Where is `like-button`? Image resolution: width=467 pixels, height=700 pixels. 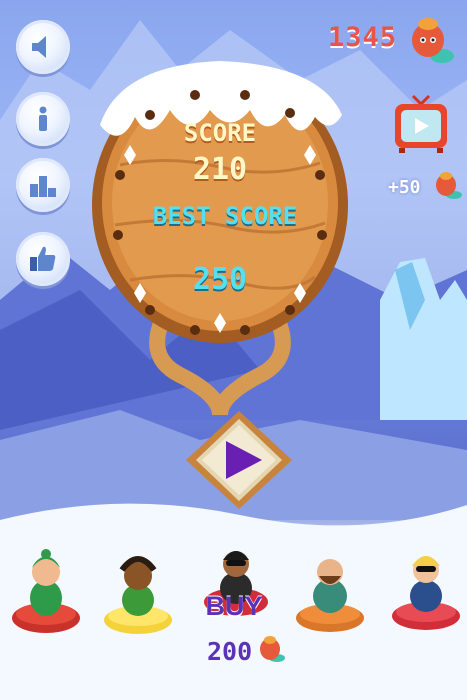
like-button is located at coordinates (43, 259).